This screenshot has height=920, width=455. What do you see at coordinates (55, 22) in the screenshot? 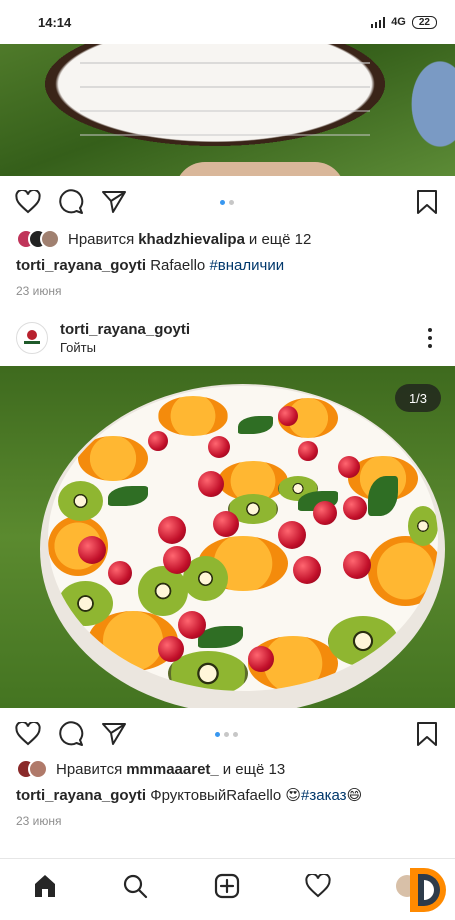
I see `status-time: 14:14` at bounding box center [55, 22].